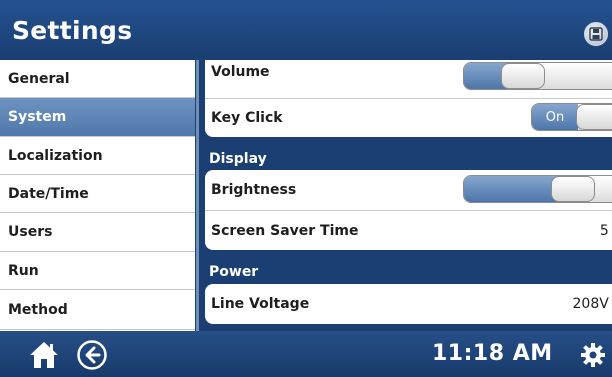 The image size is (612, 377). Describe the element at coordinates (247, 118) in the screenshot. I see `key-click-label: Key Click` at that location.